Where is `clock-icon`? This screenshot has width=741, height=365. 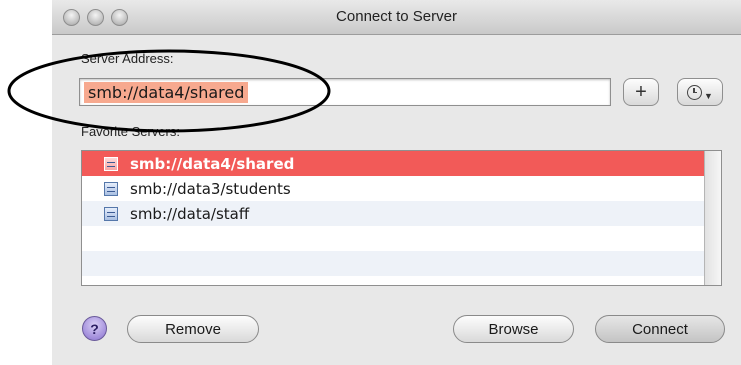
clock-icon is located at coordinates (695, 92).